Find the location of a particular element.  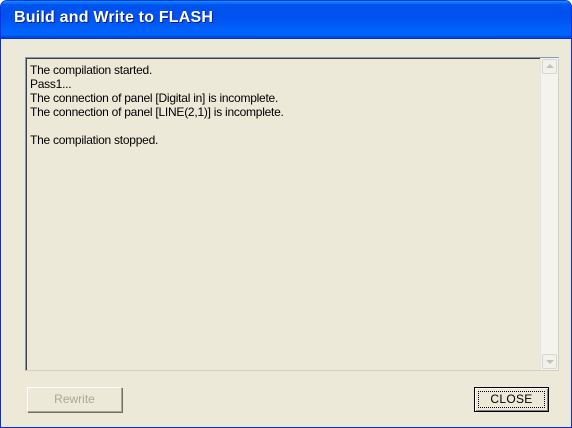

log-line: The compilation started. is located at coordinates (91, 70).